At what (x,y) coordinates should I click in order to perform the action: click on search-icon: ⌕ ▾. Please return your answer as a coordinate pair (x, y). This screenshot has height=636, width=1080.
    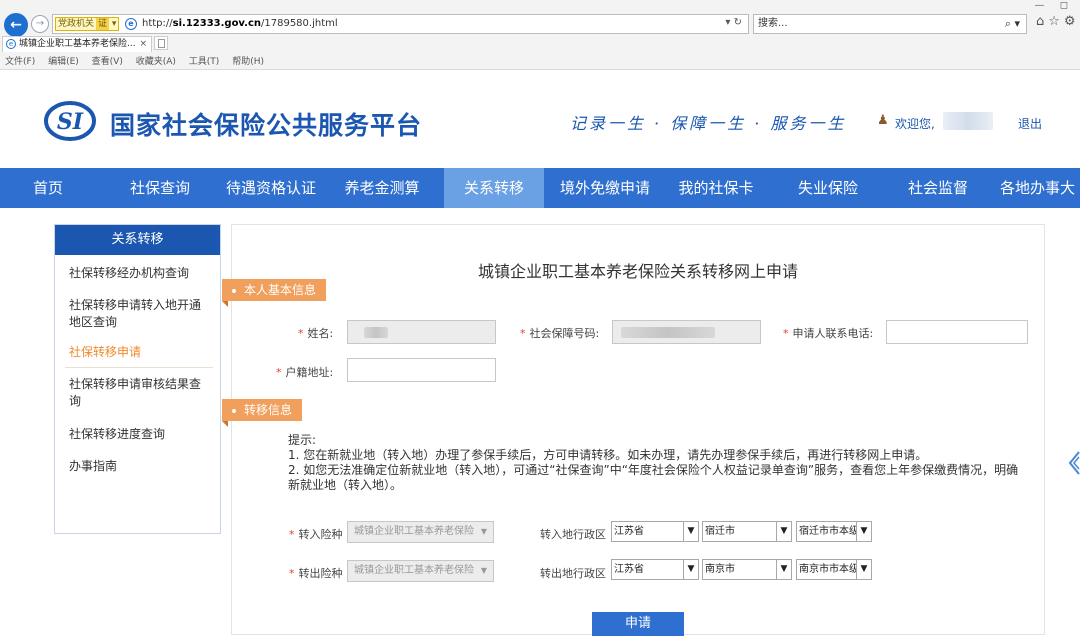
    Looking at the image, I should click on (1012, 24).